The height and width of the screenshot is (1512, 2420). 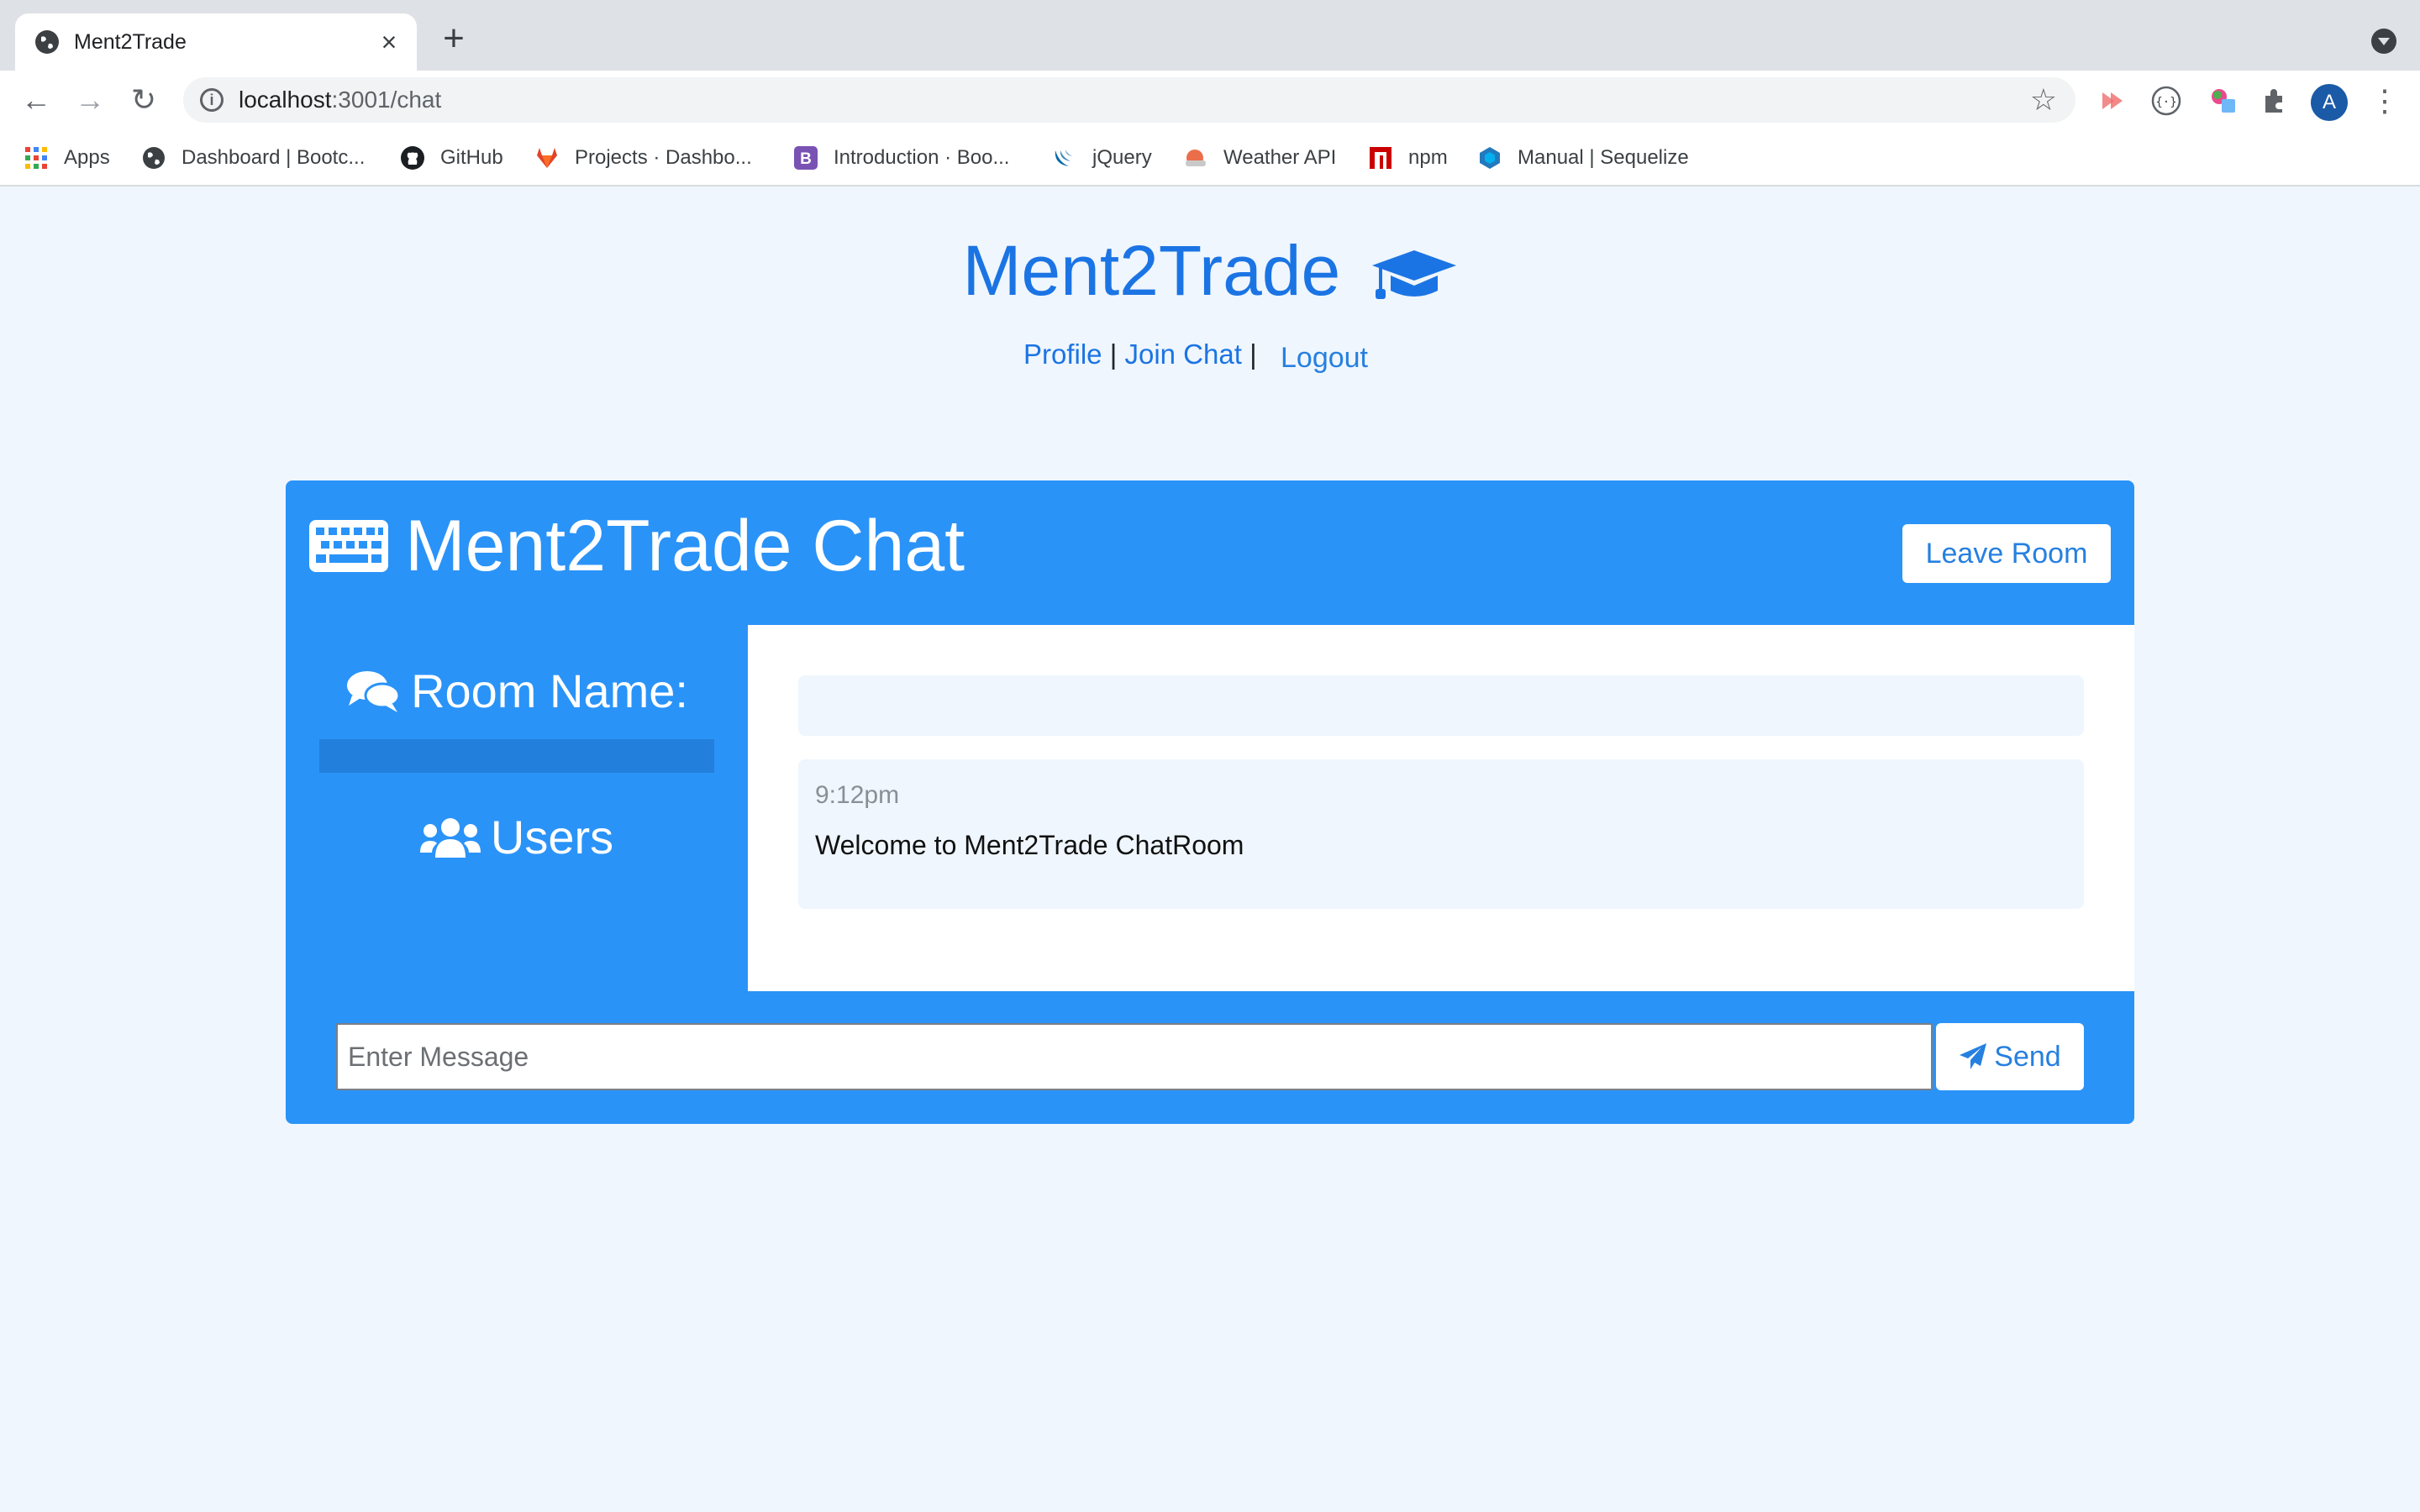 I want to click on graduation-cap-icon, so click(x=1413, y=274).